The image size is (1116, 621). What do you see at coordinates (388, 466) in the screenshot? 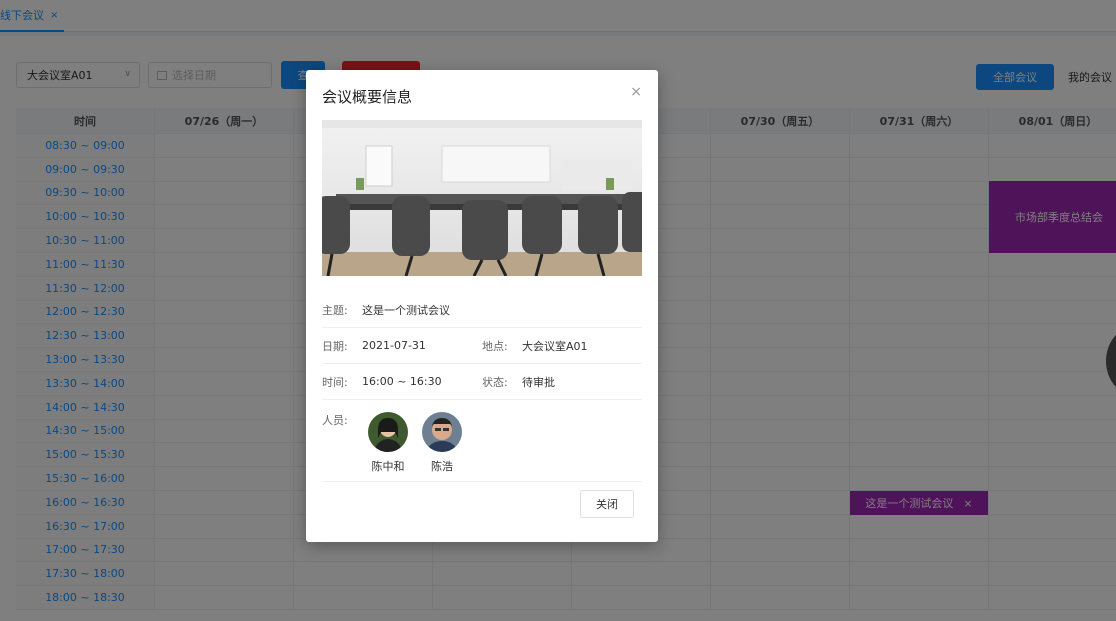
I see `attendee-name: 陈中和` at bounding box center [388, 466].